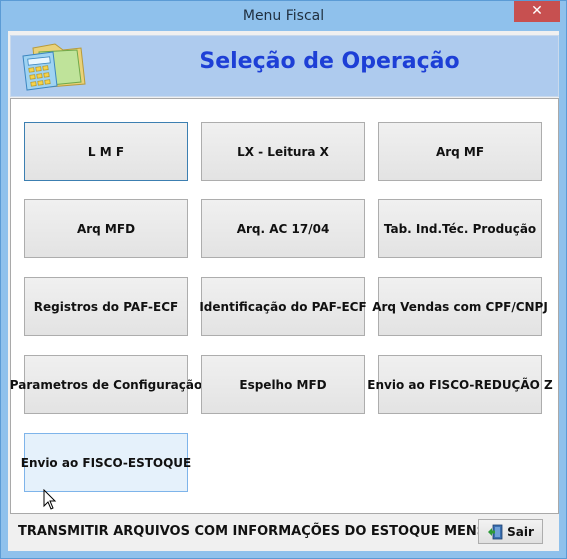  Describe the element at coordinates (50, 499) in the screenshot. I see `mouse-cursor-icon` at that location.